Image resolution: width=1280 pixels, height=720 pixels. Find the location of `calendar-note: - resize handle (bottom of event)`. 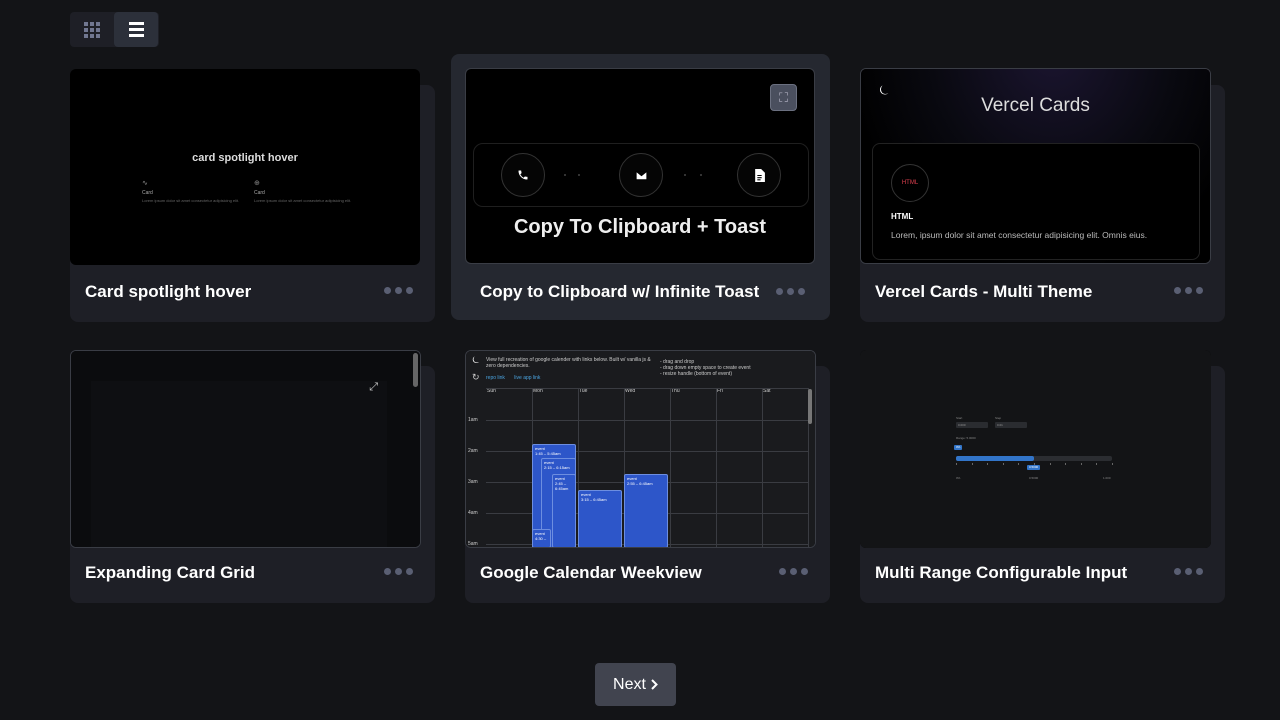

calendar-note: - resize handle (bottom of event) is located at coordinates (696, 374).